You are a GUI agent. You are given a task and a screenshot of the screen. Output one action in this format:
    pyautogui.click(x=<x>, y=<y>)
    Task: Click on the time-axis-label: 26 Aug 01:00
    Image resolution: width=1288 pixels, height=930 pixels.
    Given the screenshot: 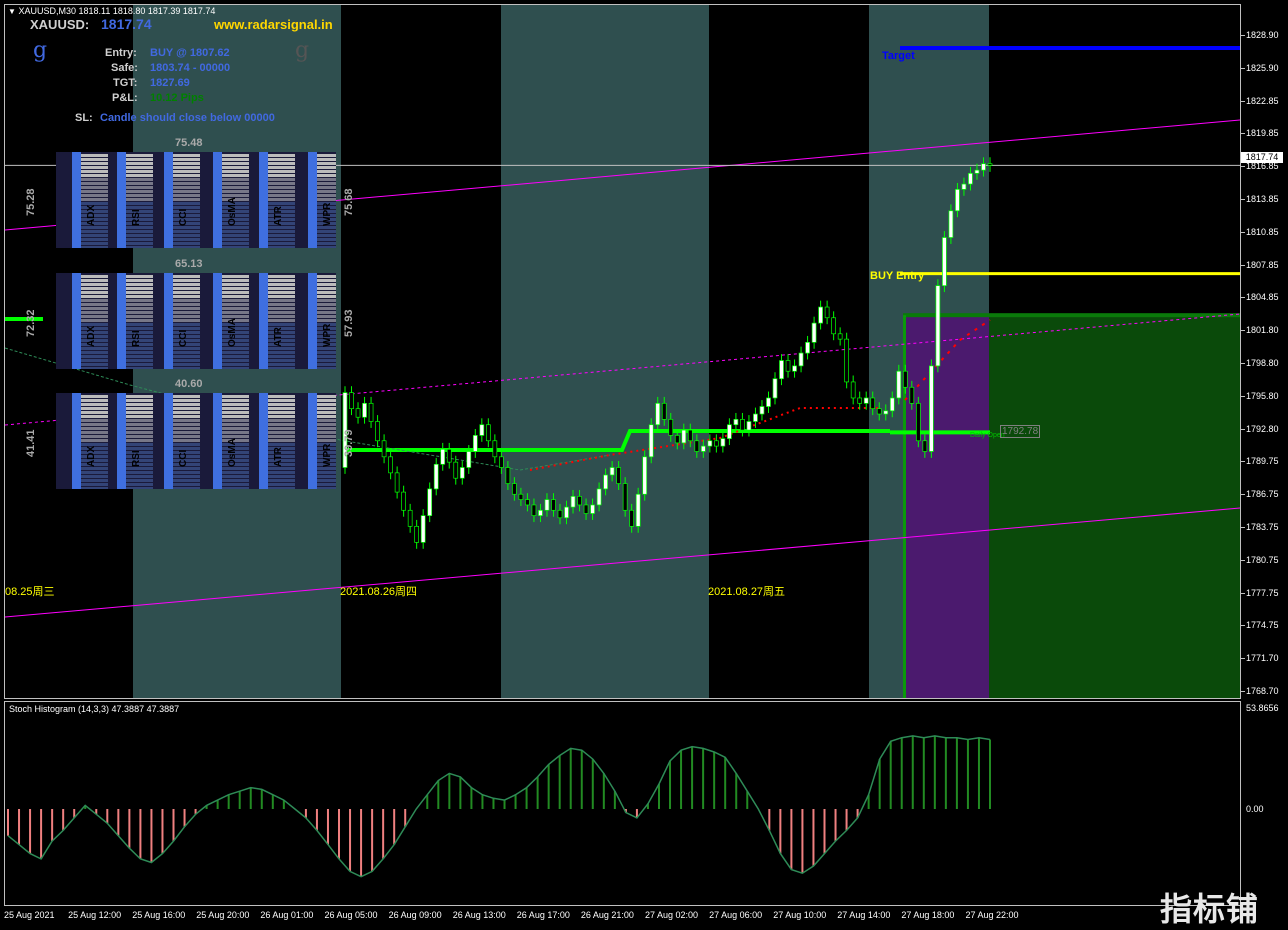 What is the action you would take?
    pyautogui.click(x=287, y=915)
    